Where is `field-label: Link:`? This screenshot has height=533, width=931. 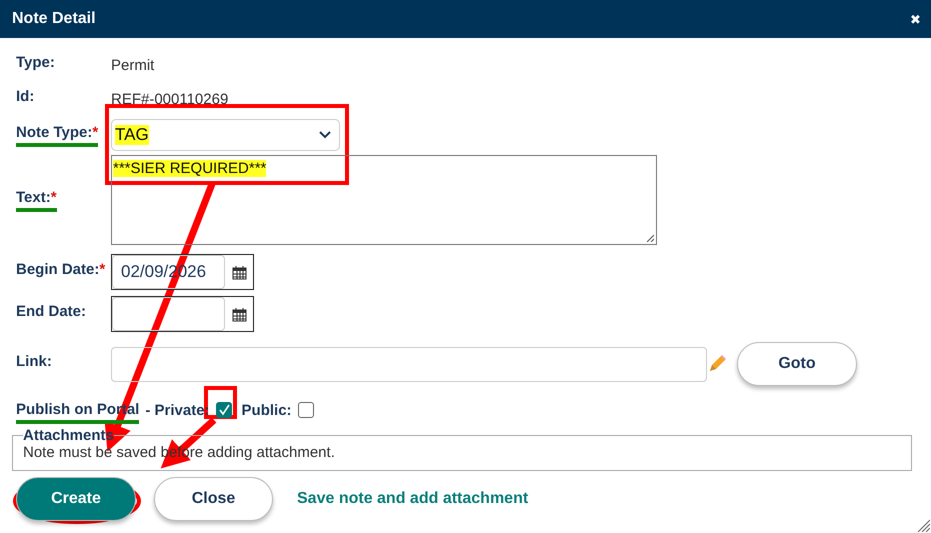
field-label: Link: is located at coordinates (34, 362).